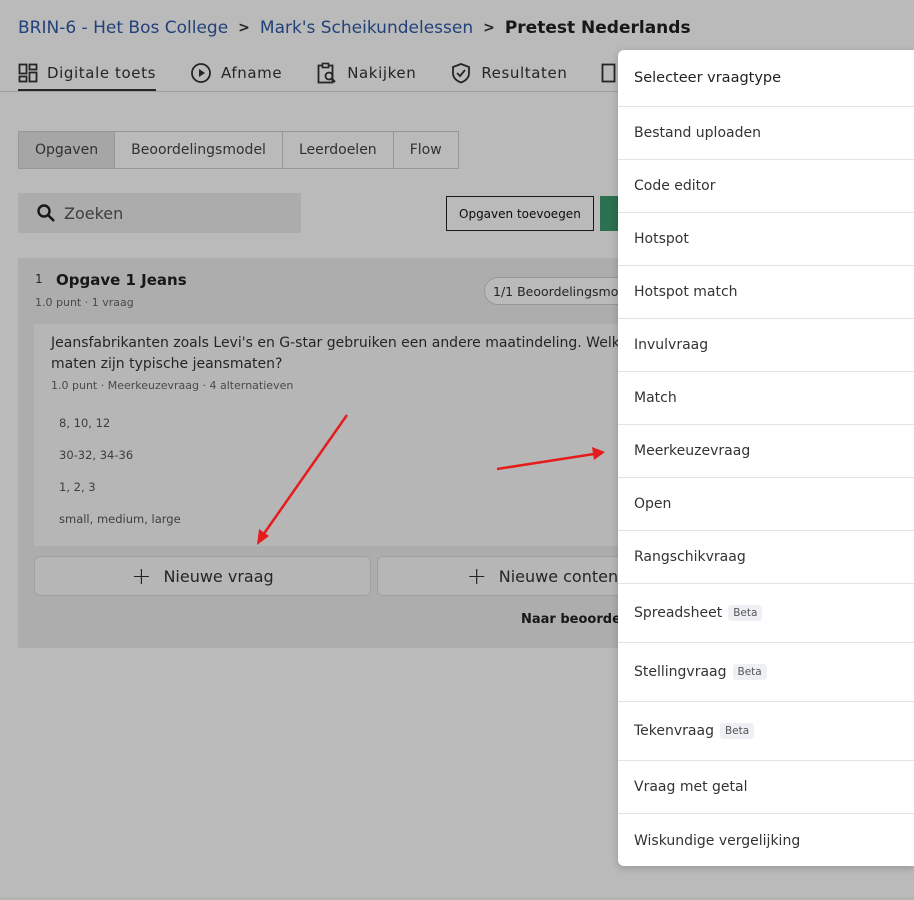 The image size is (914, 900). I want to click on annotation-arrows, so click(431, 479).